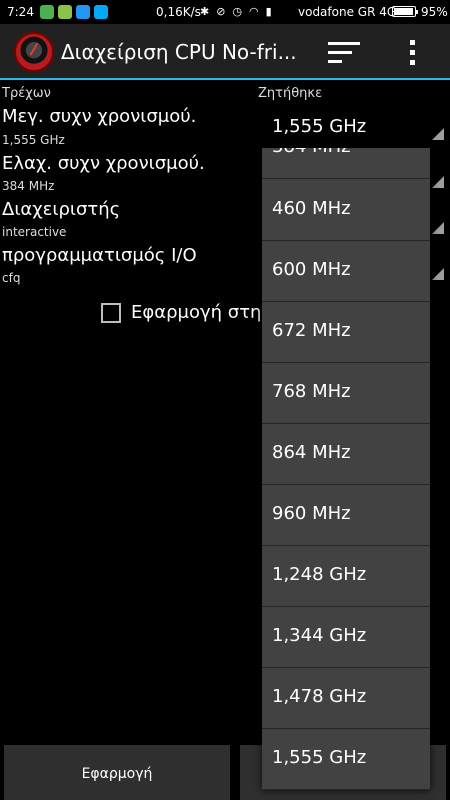  Describe the element at coordinates (74, 12) in the screenshot. I see `notification-icons` at that location.